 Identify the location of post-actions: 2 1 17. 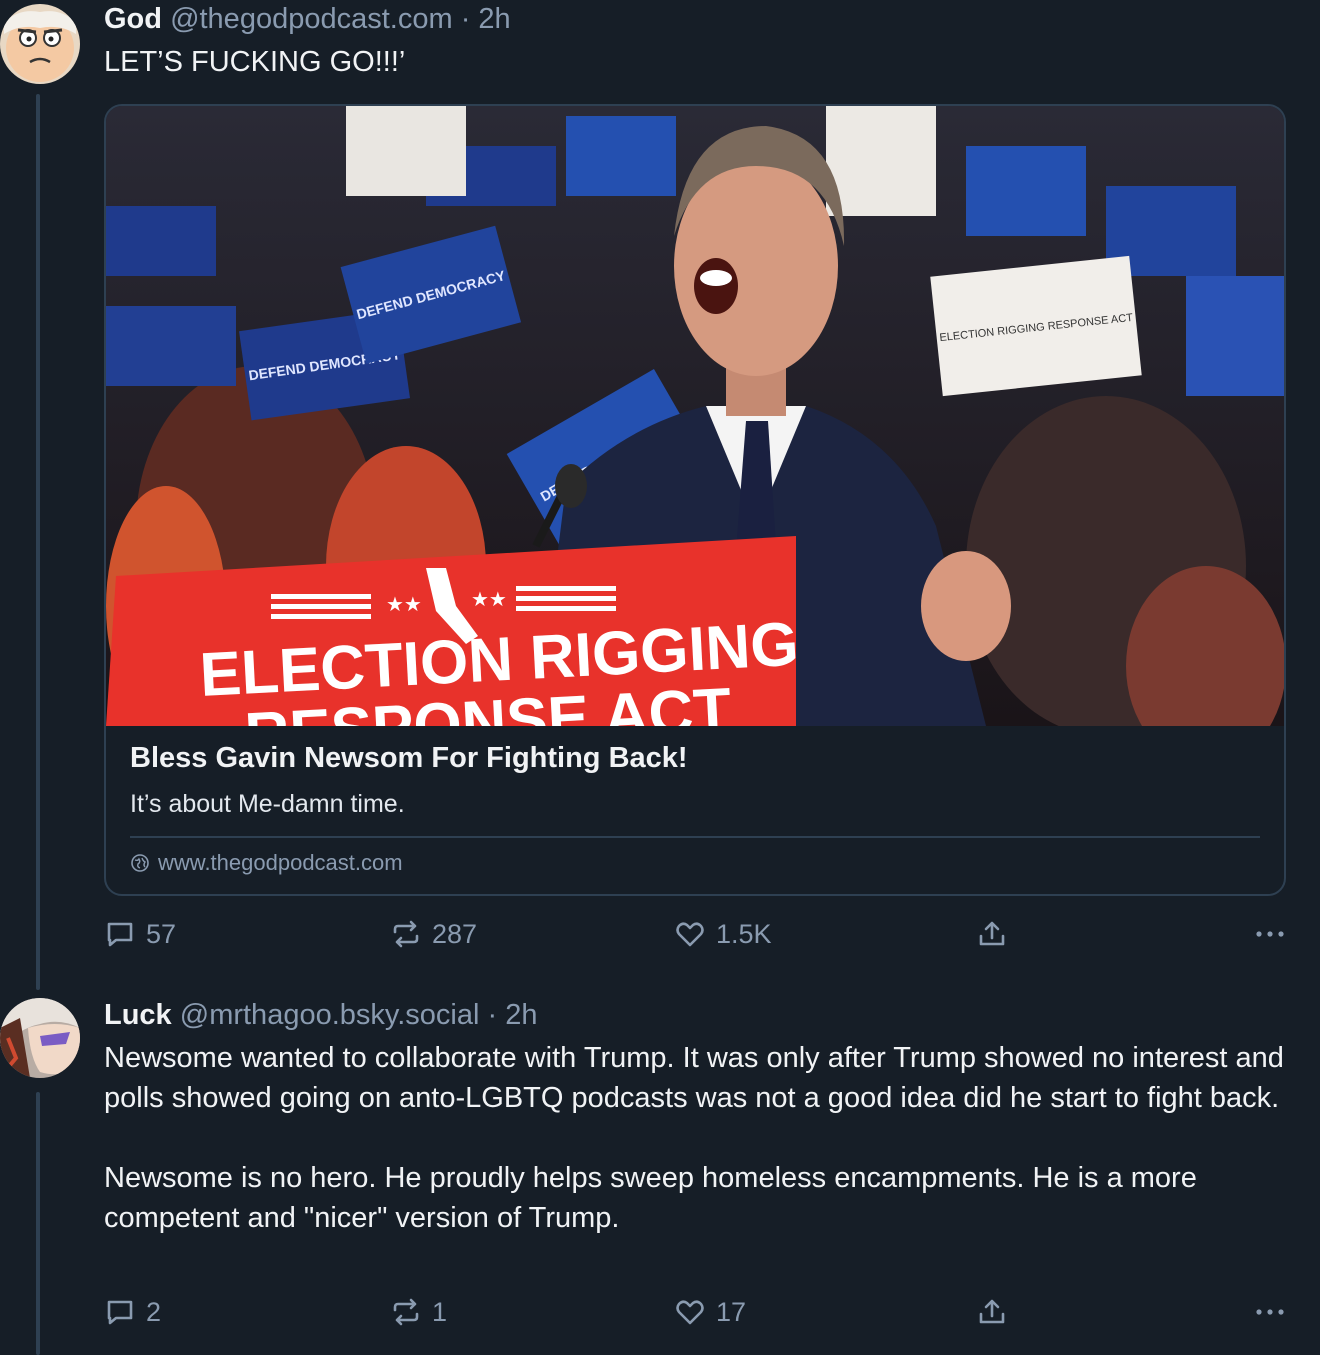
(695, 1316).